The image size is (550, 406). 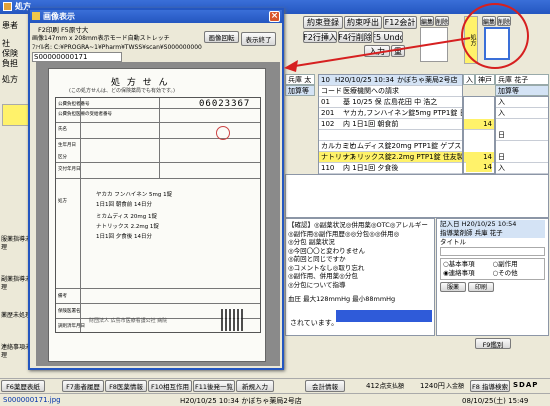 What do you see at coordinates (126, 386) in the screenshot?
I see `drug-info-button: F8医薬情報` at bounding box center [126, 386].